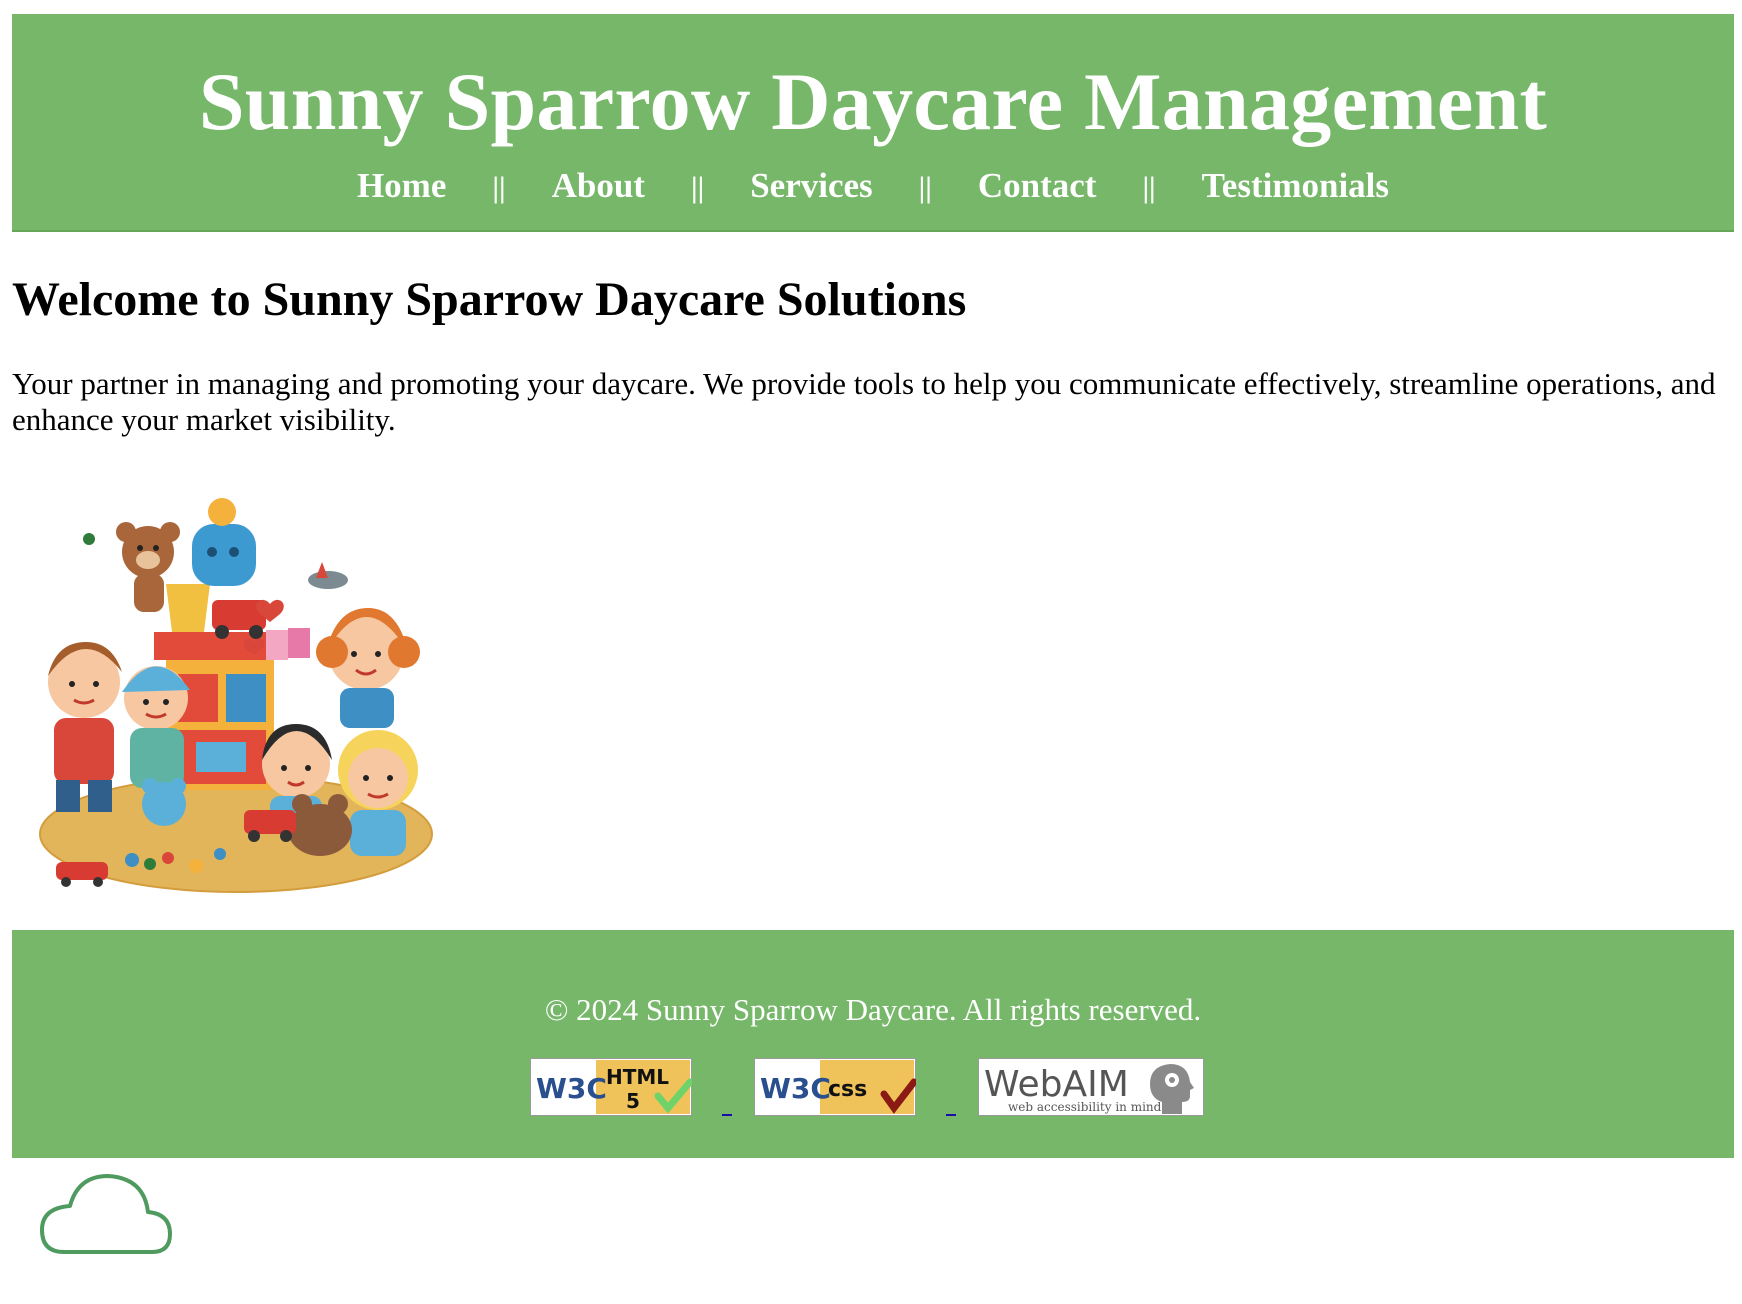 This screenshot has width=1742, height=1304. I want to click on webaim-tagline-text: web accessibility in mind, so click(1085, 1107).